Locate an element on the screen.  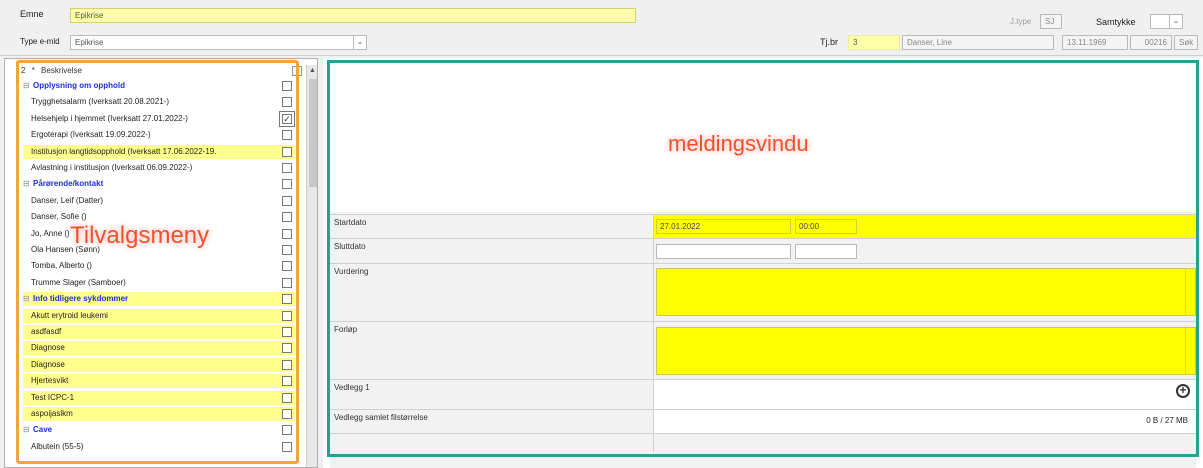
forlop-label: Forløp is located at coordinates (346, 329).